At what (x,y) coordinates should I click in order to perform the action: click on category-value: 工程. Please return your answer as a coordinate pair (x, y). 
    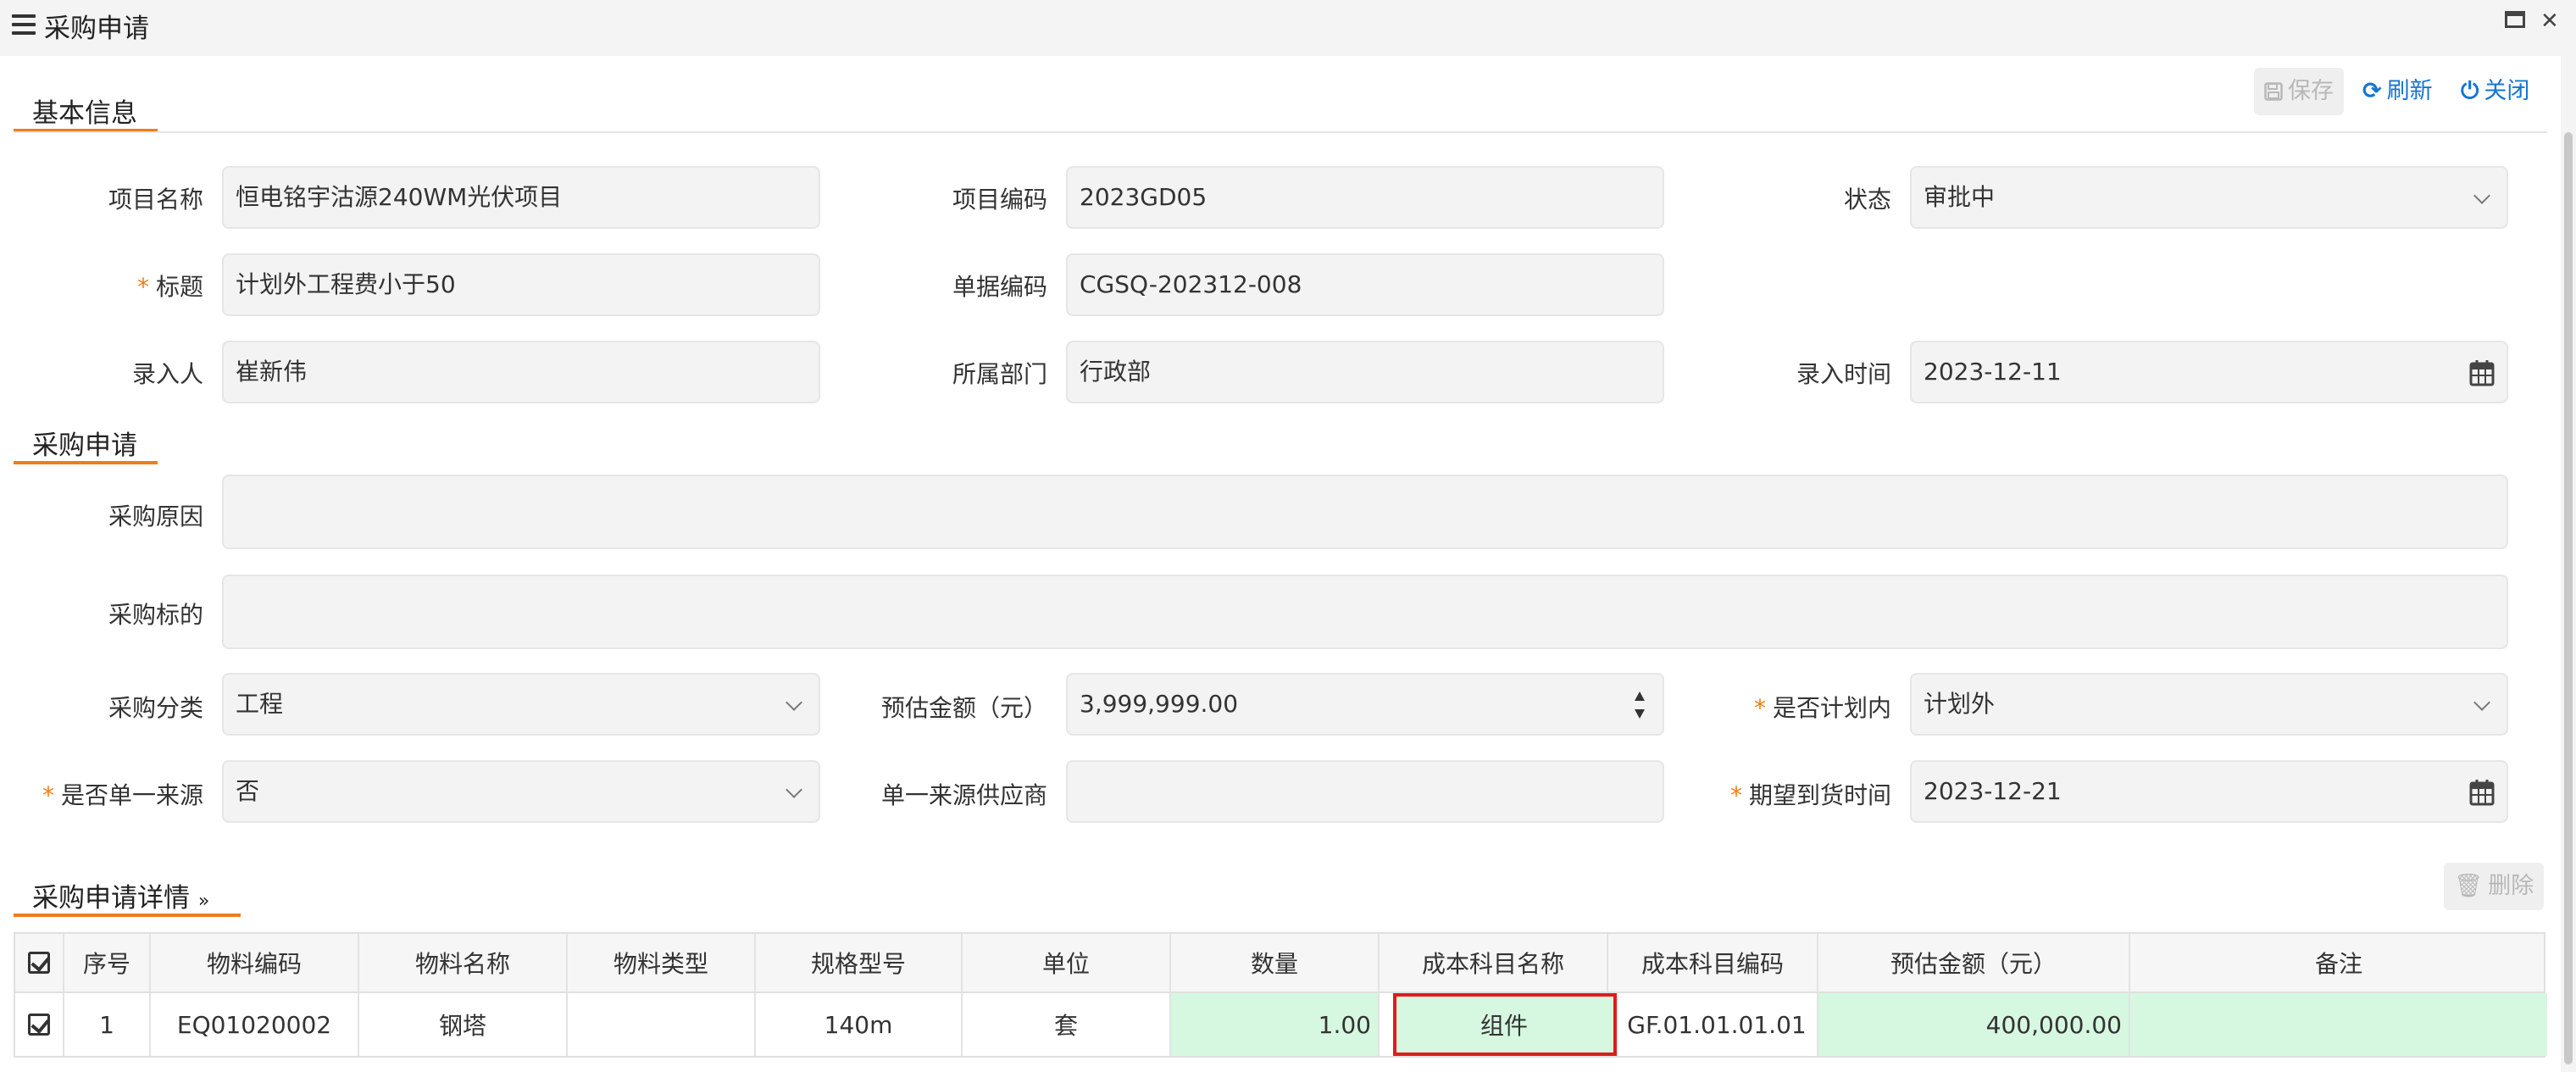
    Looking at the image, I should click on (260, 704).